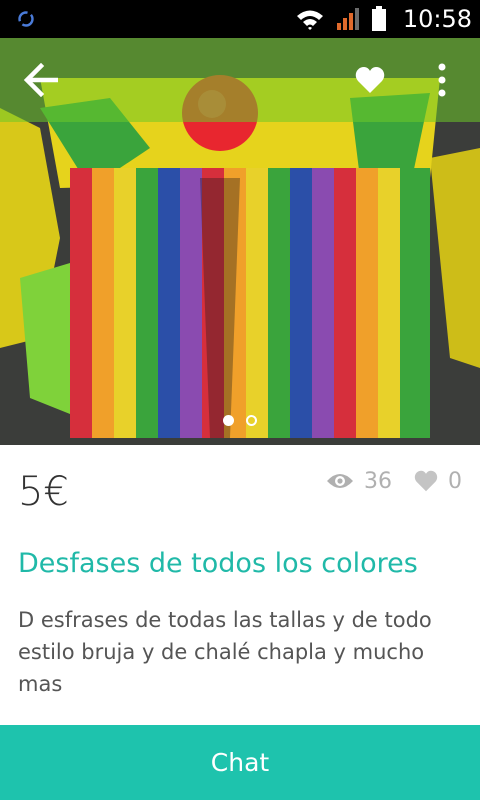 The height and width of the screenshot is (800, 480). Describe the element at coordinates (240, 80) in the screenshot. I see `toolbar-overlay` at that location.